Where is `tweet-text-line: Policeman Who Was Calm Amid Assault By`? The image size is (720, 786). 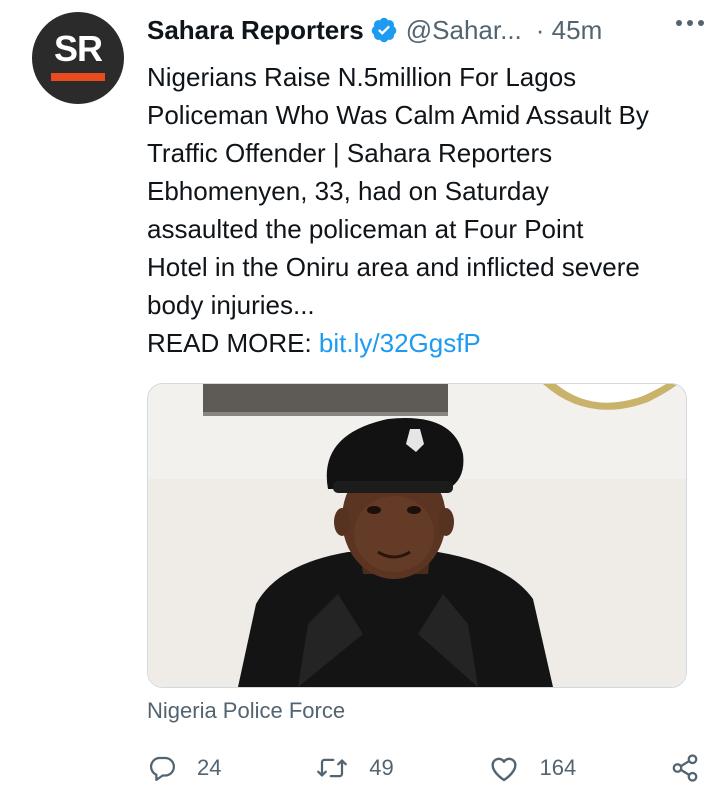
tweet-text-line: Policeman Who Was Calm Amid Assault By is located at coordinates (398, 115).